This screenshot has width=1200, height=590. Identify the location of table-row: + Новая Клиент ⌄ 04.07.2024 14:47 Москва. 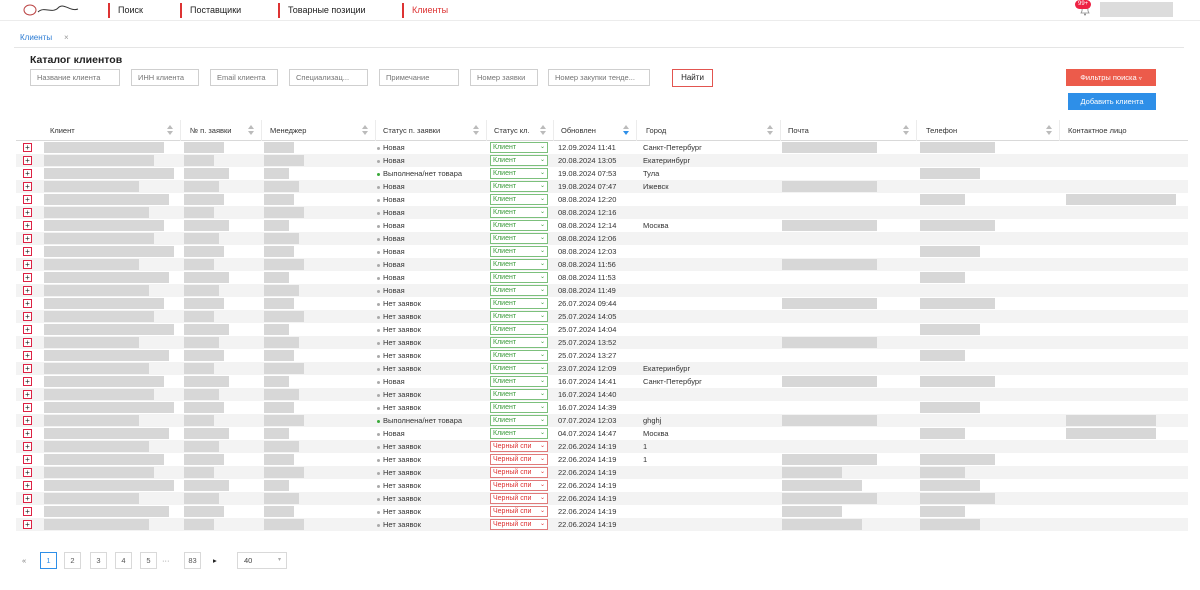
(602, 433).